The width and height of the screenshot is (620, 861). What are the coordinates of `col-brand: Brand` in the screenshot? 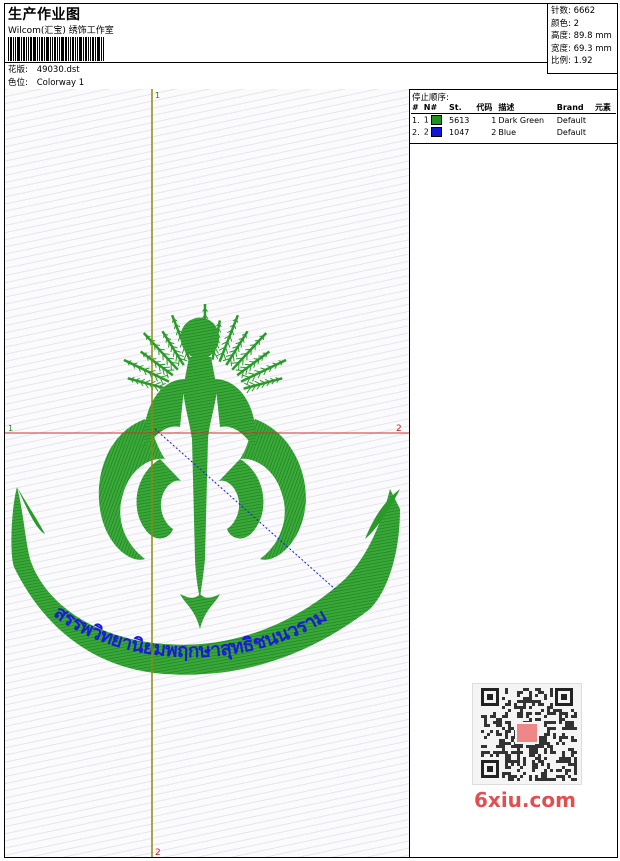 It's located at (574, 108).